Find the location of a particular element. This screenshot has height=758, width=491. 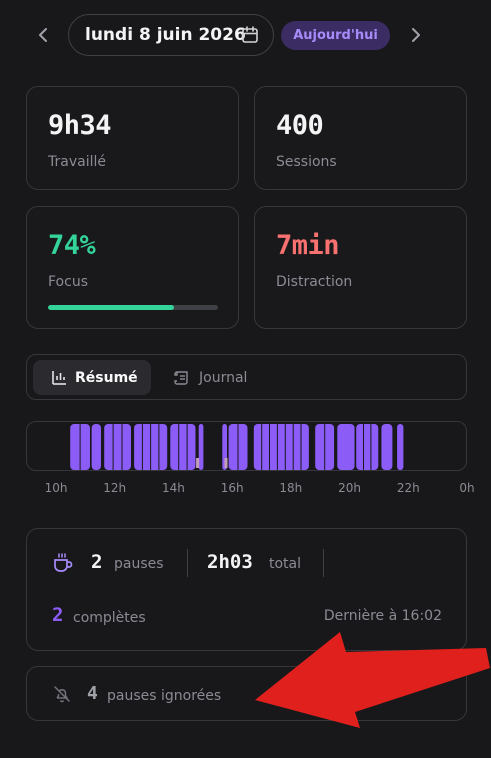

bell-off-icon is located at coordinates (62, 694).